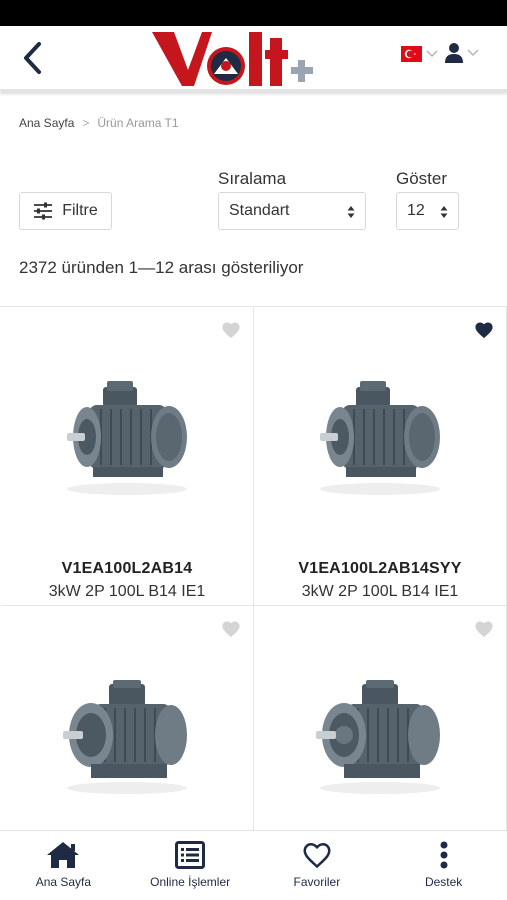 Image resolution: width=507 pixels, height=900 pixels. I want to click on language-selector, so click(419, 54).